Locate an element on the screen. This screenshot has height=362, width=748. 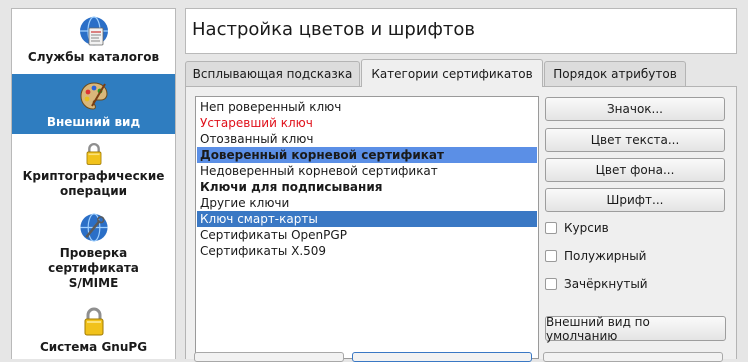
sidebar-item-directory-services: Службы каталогов is located at coordinates (93, 40).